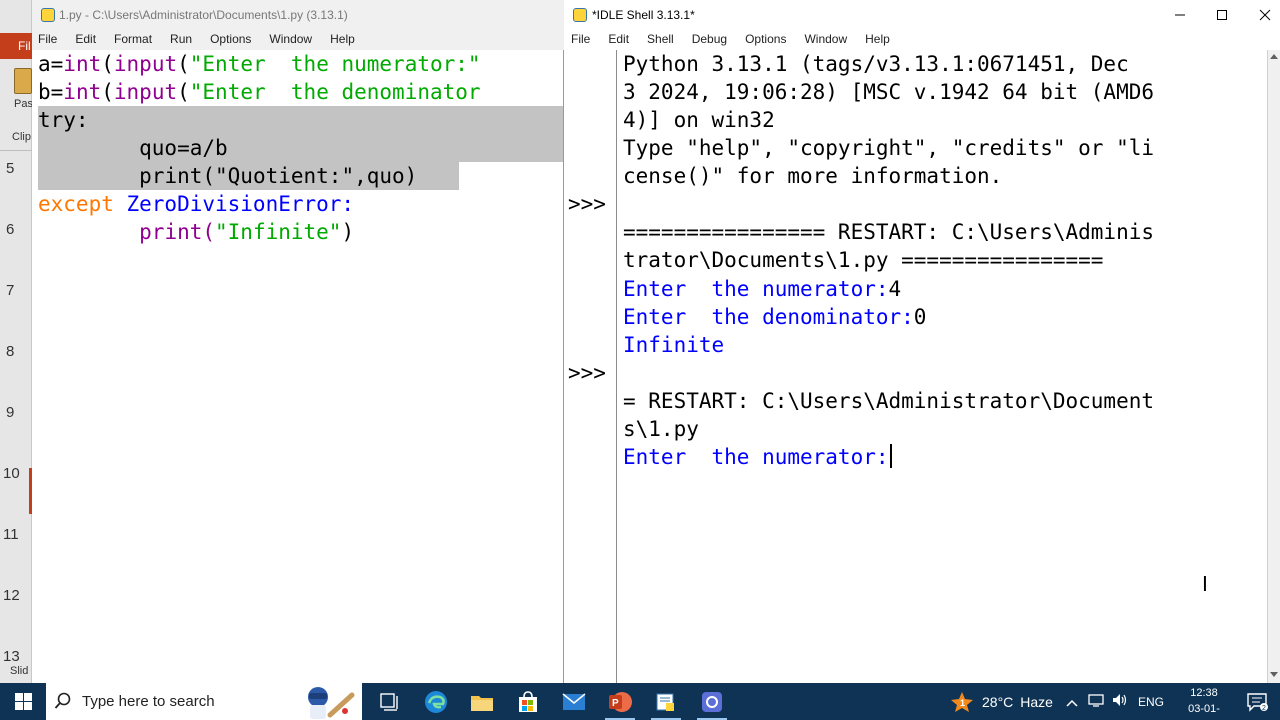 This screenshot has height=720, width=1280. I want to click on text-caret, so click(890, 456).